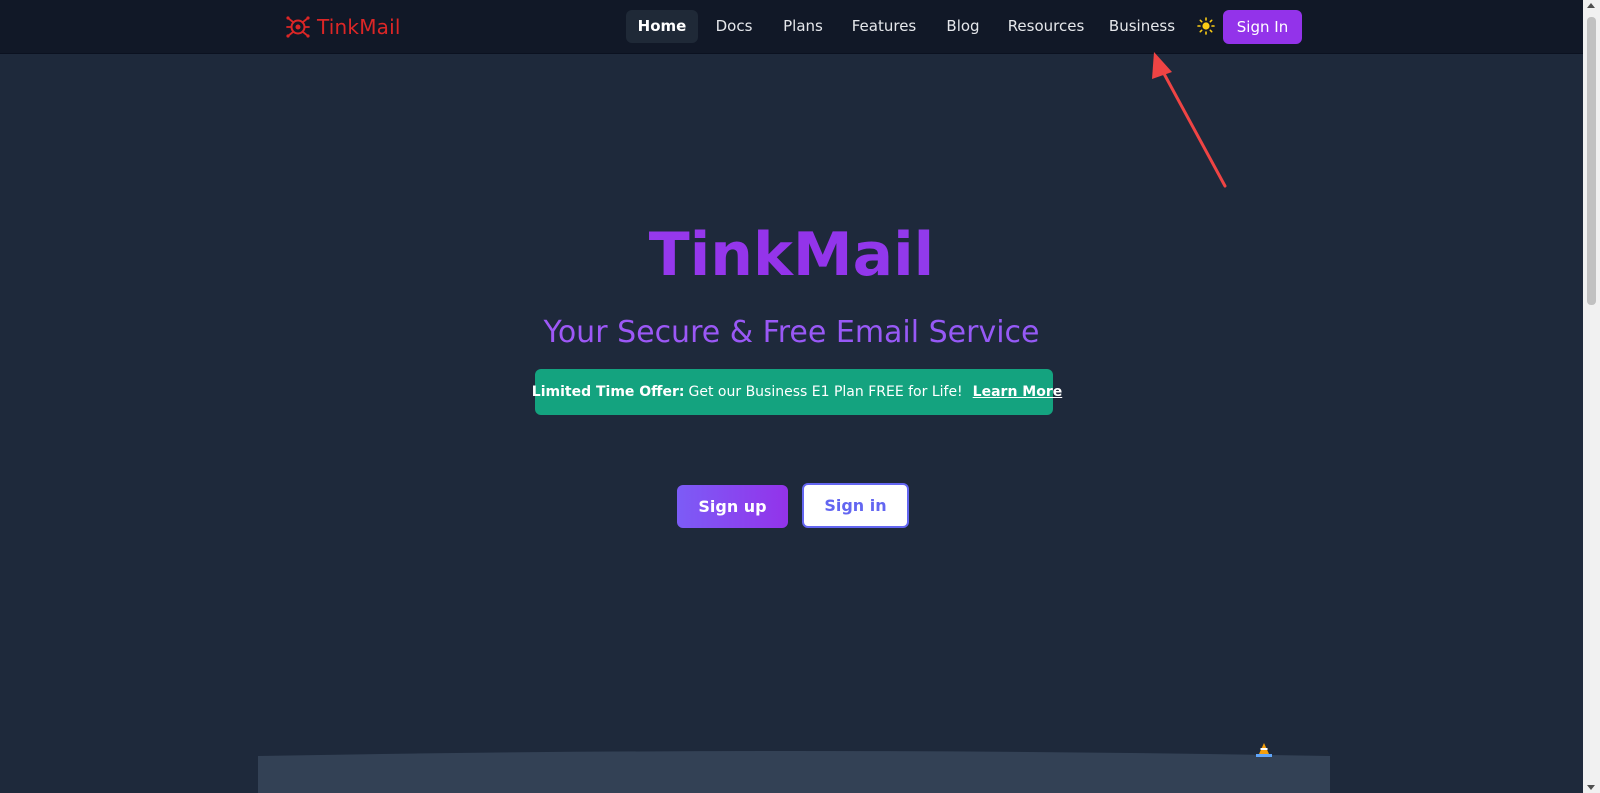 The width and height of the screenshot is (1600, 793). I want to click on brand-logo: TinkMail, so click(343, 27).